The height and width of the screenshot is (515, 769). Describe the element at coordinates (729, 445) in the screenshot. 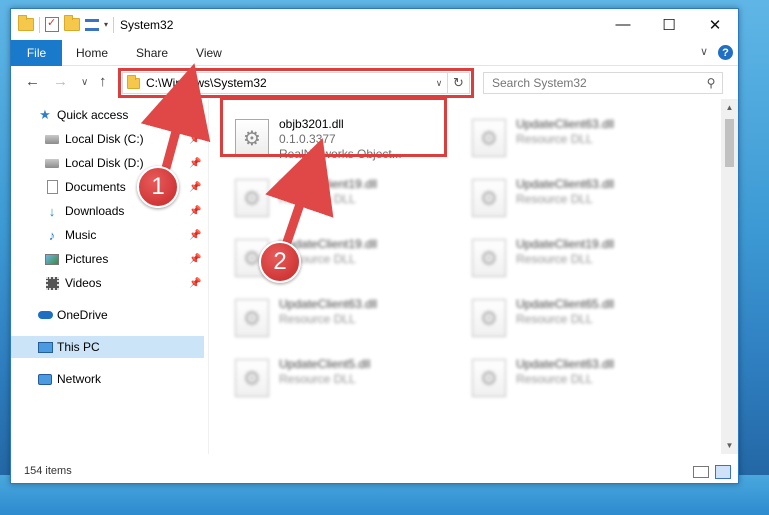

I see `scroll-down-arrow-icon: ▼` at that location.